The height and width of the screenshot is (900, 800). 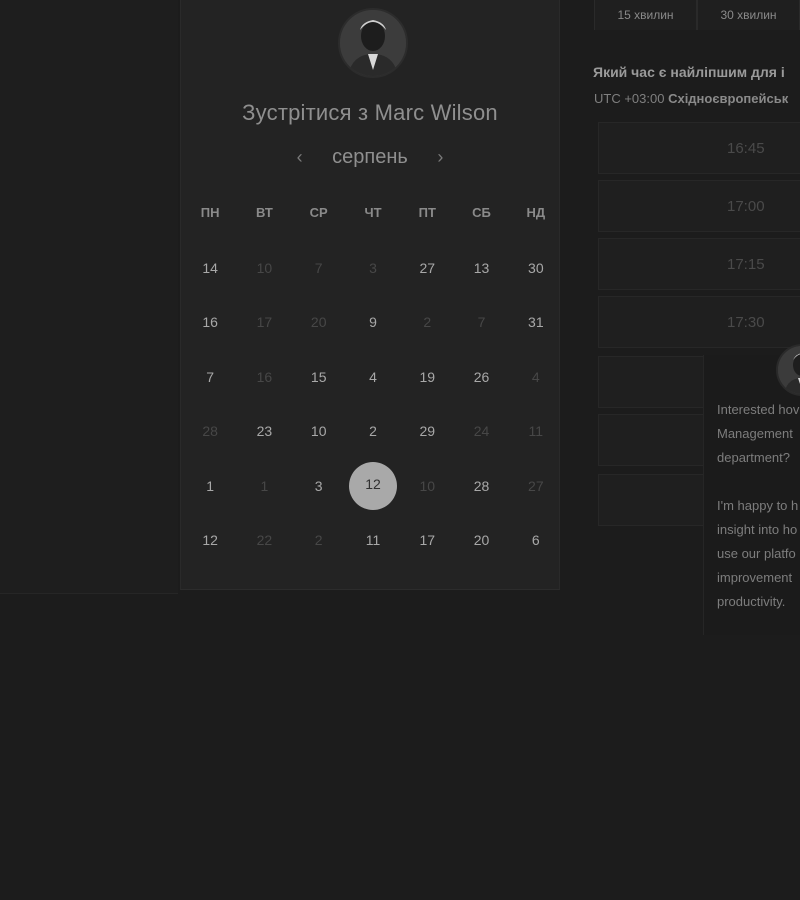 What do you see at coordinates (758, 482) in the screenshot?
I see `chat-paragraph-gap` at bounding box center [758, 482].